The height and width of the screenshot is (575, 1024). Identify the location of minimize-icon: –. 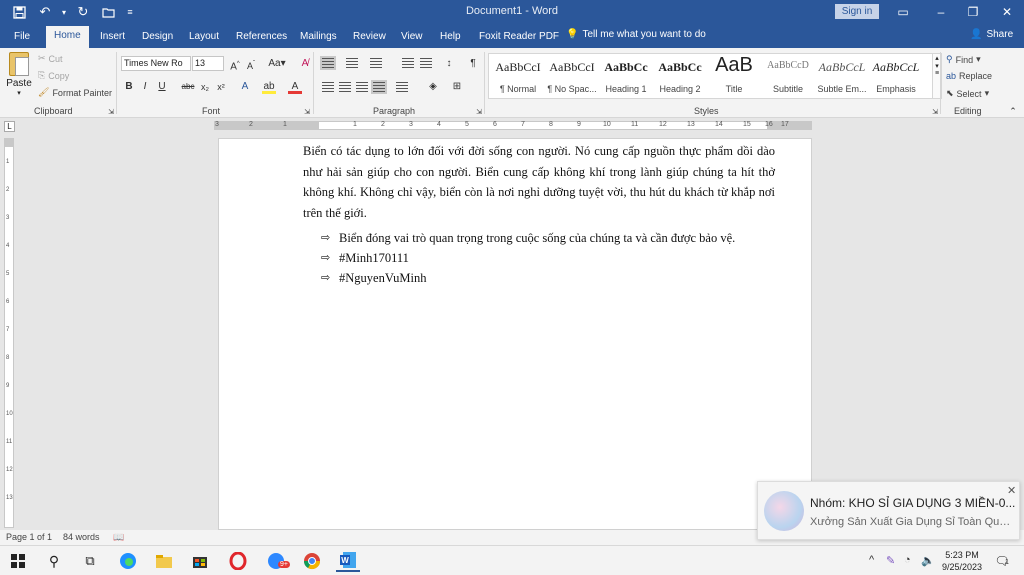
(941, 12).